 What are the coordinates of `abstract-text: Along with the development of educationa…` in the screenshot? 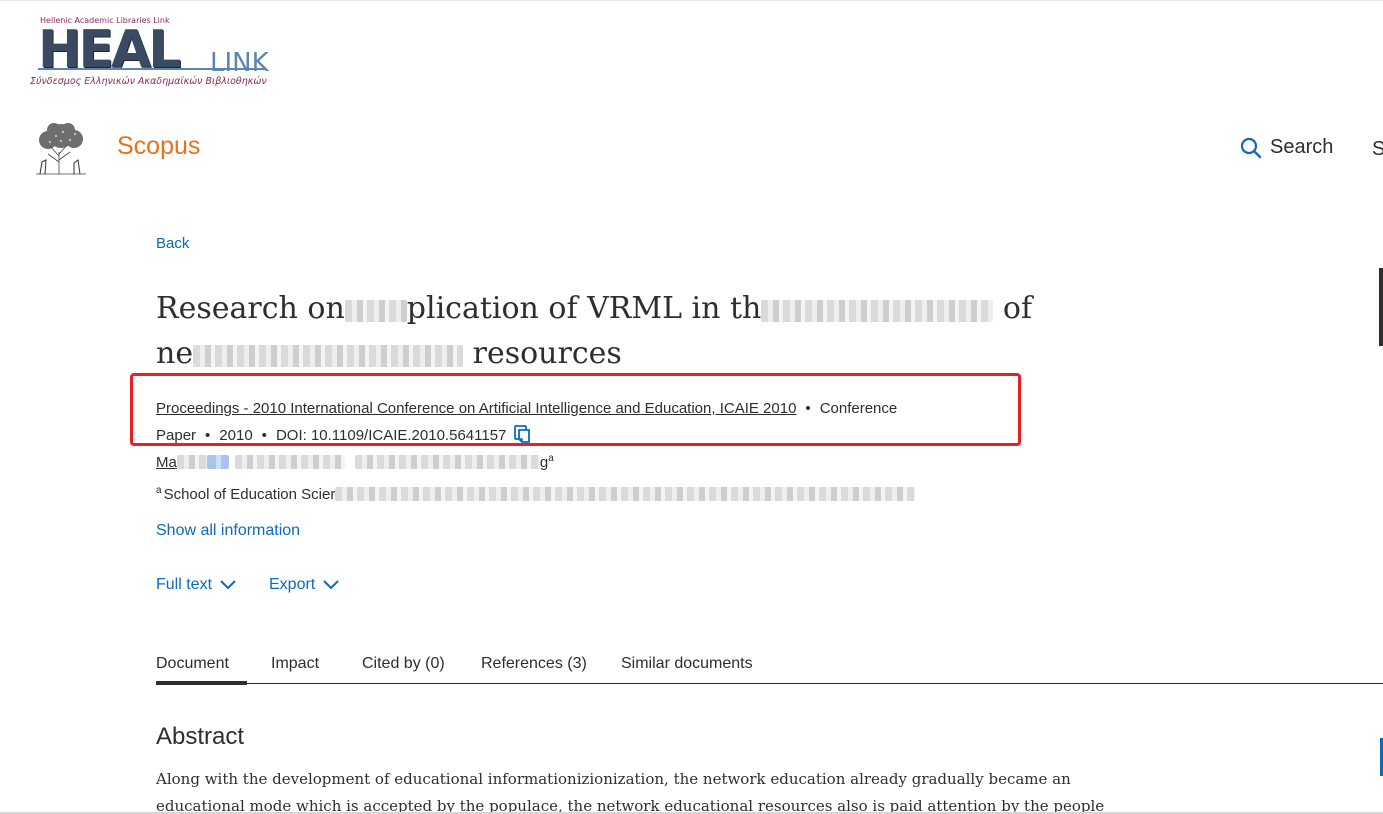 It's located at (630, 792).